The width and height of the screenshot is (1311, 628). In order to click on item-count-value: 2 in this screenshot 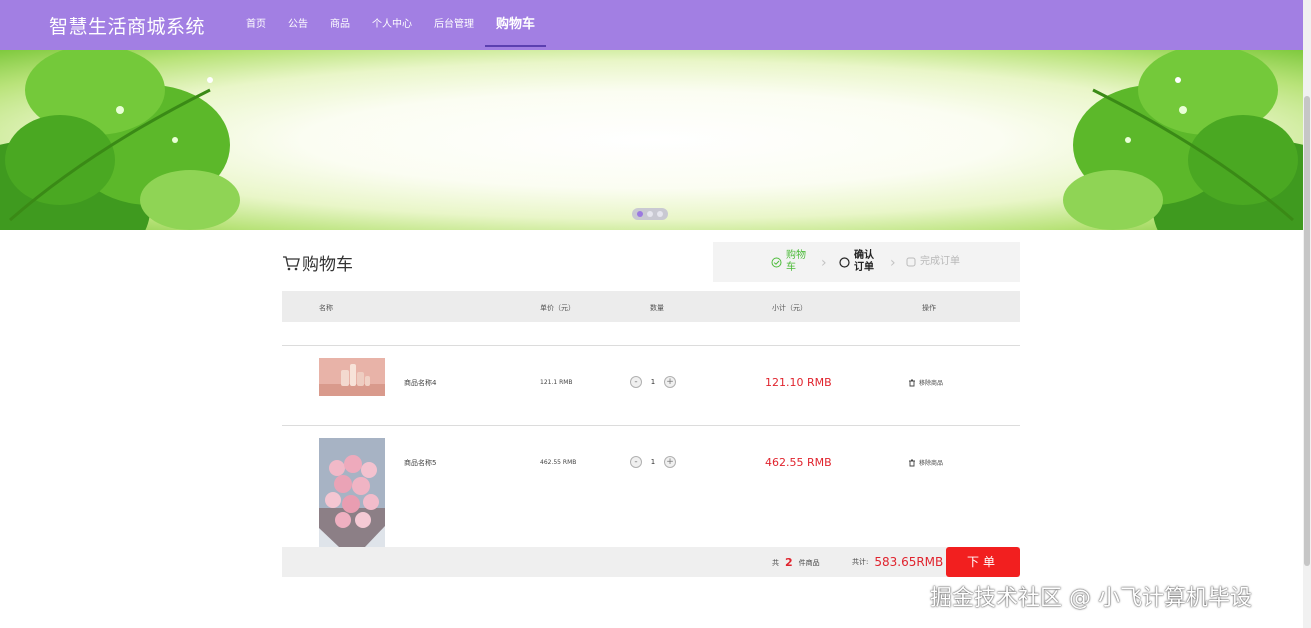, I will do `click(789, 562)`.